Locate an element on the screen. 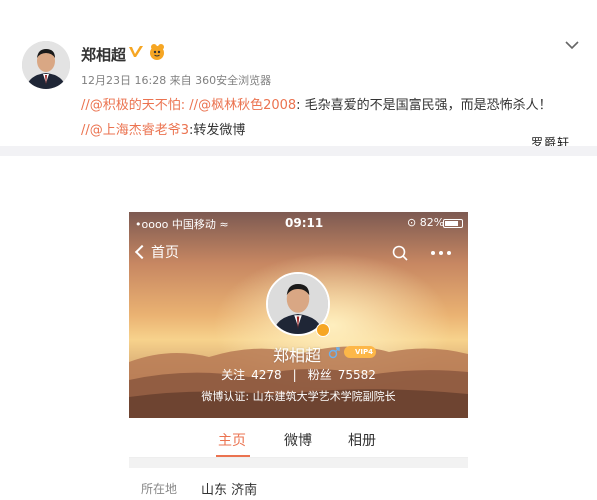 This screenshot has width=597, height=500. person-avatar-icon is located at coordinates (46, 65).